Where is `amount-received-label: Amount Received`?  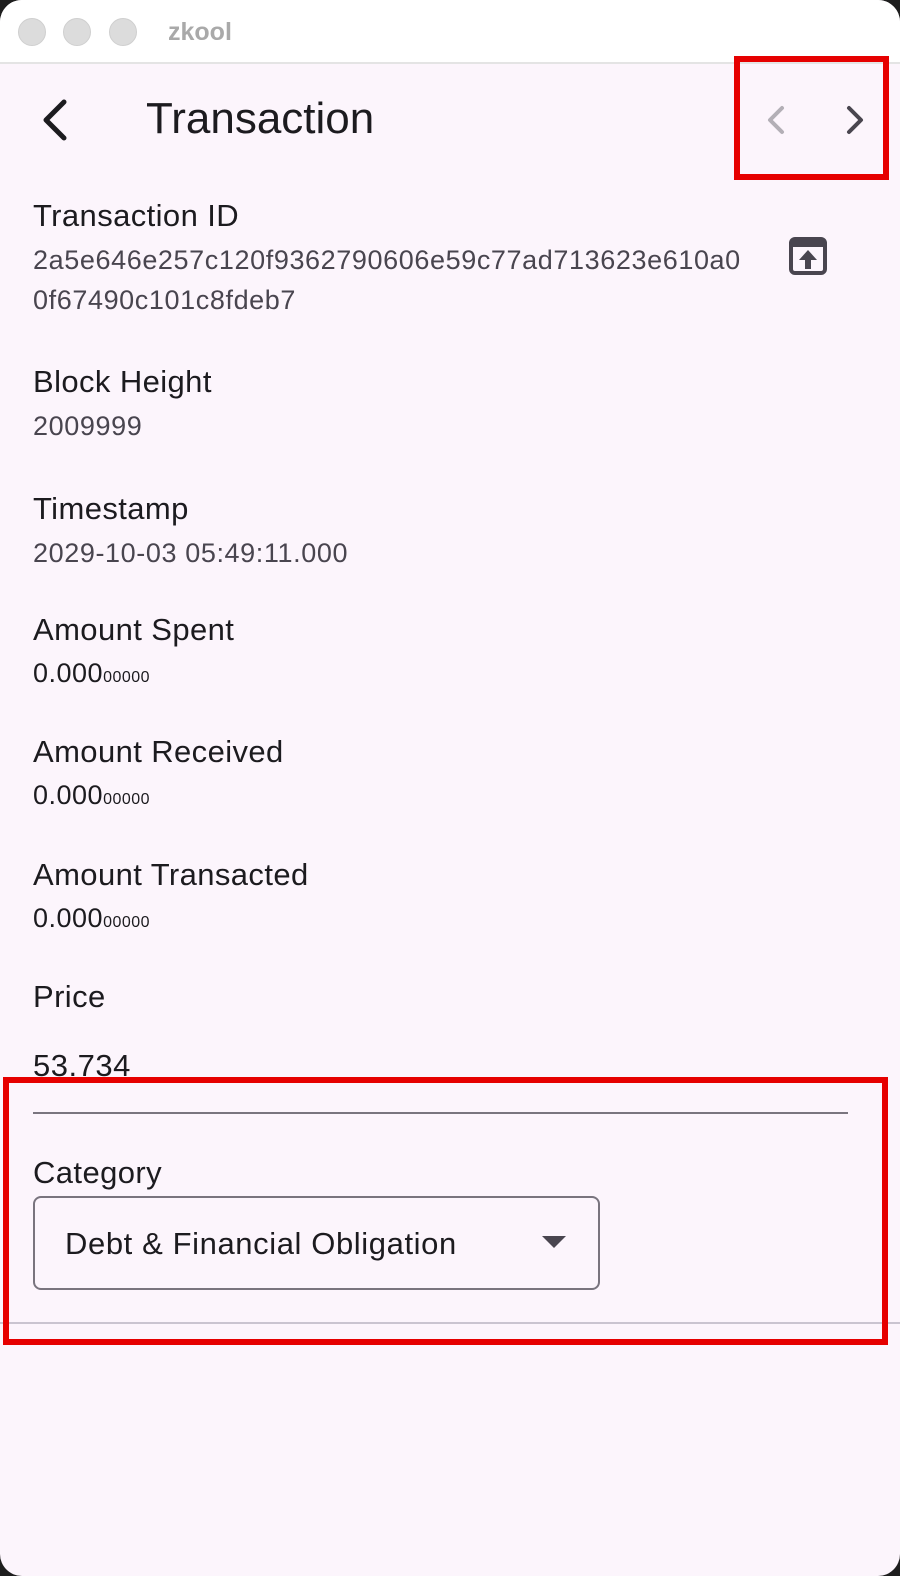
amount-received-label: Amount Received is located at coordinates (158, 751).